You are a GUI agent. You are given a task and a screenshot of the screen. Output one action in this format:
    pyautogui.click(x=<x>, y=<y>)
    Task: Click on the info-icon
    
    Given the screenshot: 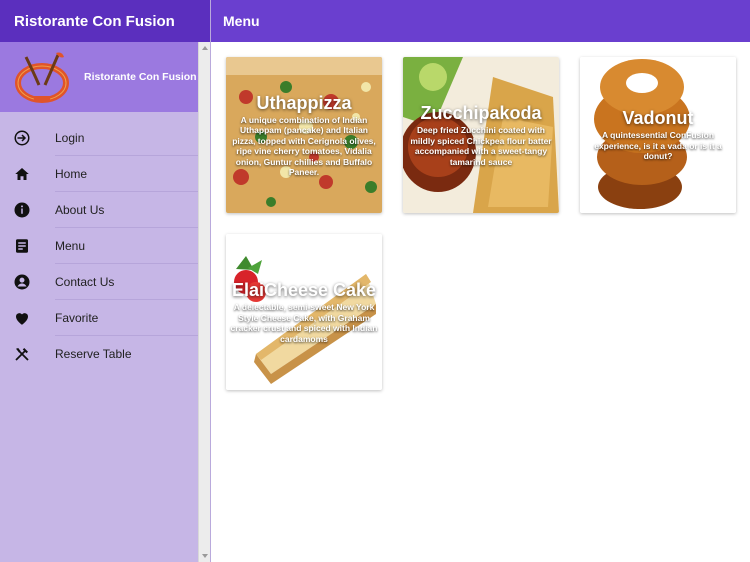 What is the action you would take?
    pyautogui.click(x=22, y=210)
    